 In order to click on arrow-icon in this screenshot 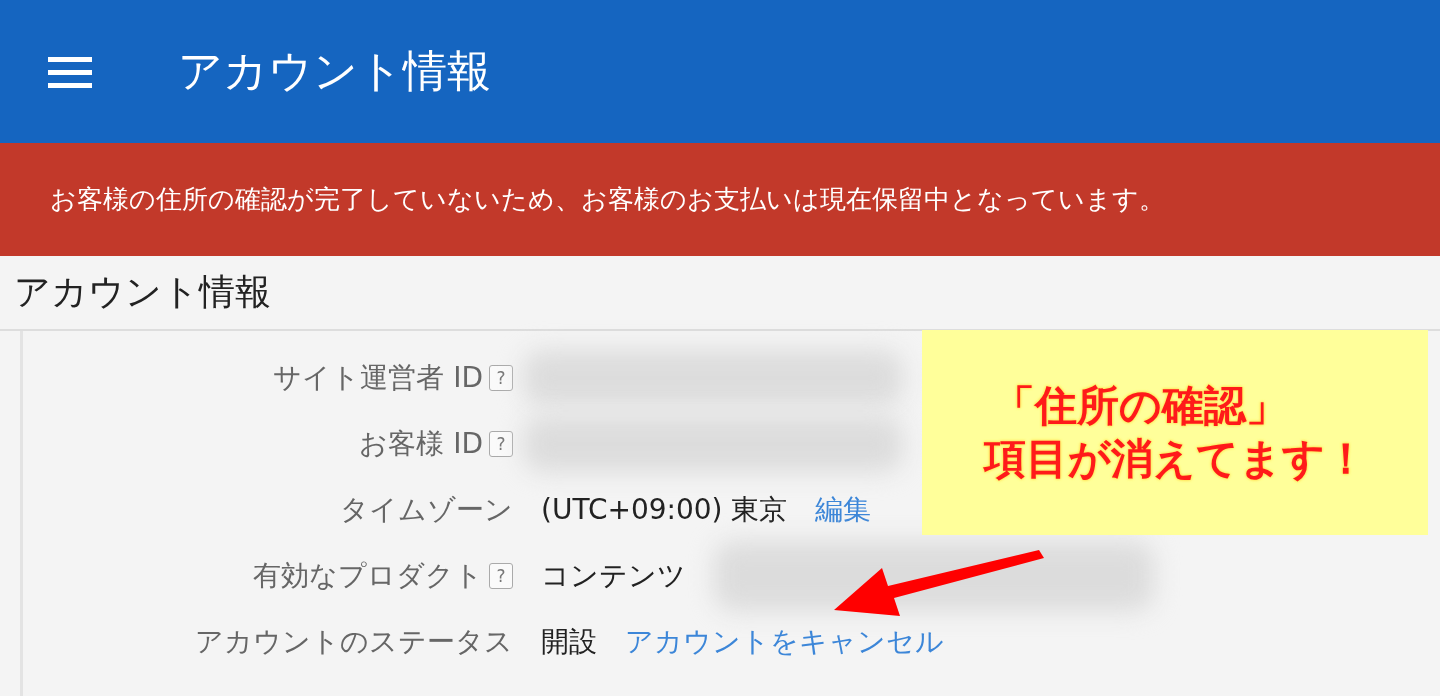, I will do `click(939, 583)`.